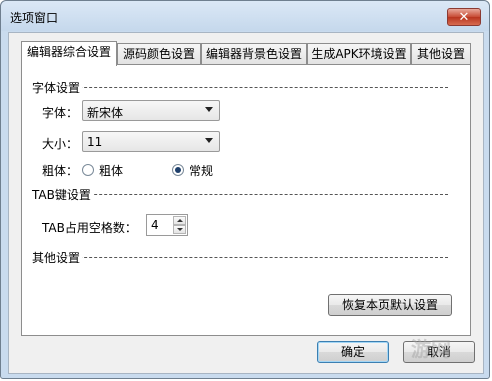 Image resolution: width=492 pixels, height=381 pixels. I want to click on tab-label: 其他设置, so click(440, 54).